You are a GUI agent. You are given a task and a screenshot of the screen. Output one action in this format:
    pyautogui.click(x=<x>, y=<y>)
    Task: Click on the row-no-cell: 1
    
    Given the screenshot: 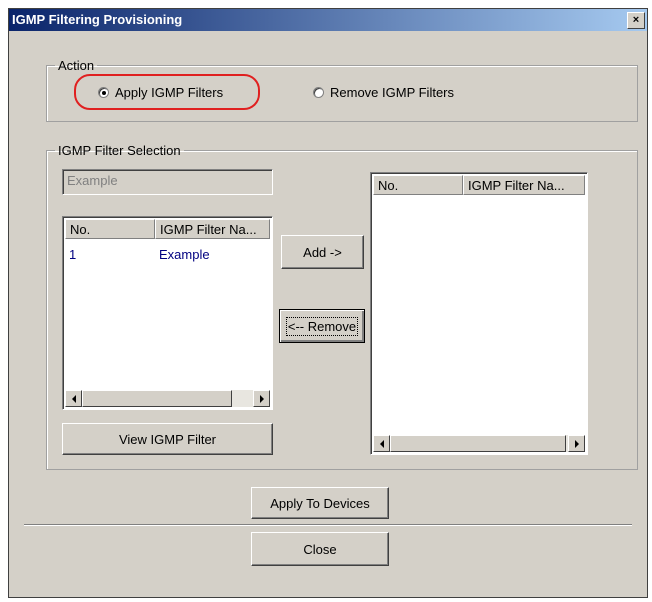 What is the action you would take?
    pyautogui.click(x=73, y=254)
    